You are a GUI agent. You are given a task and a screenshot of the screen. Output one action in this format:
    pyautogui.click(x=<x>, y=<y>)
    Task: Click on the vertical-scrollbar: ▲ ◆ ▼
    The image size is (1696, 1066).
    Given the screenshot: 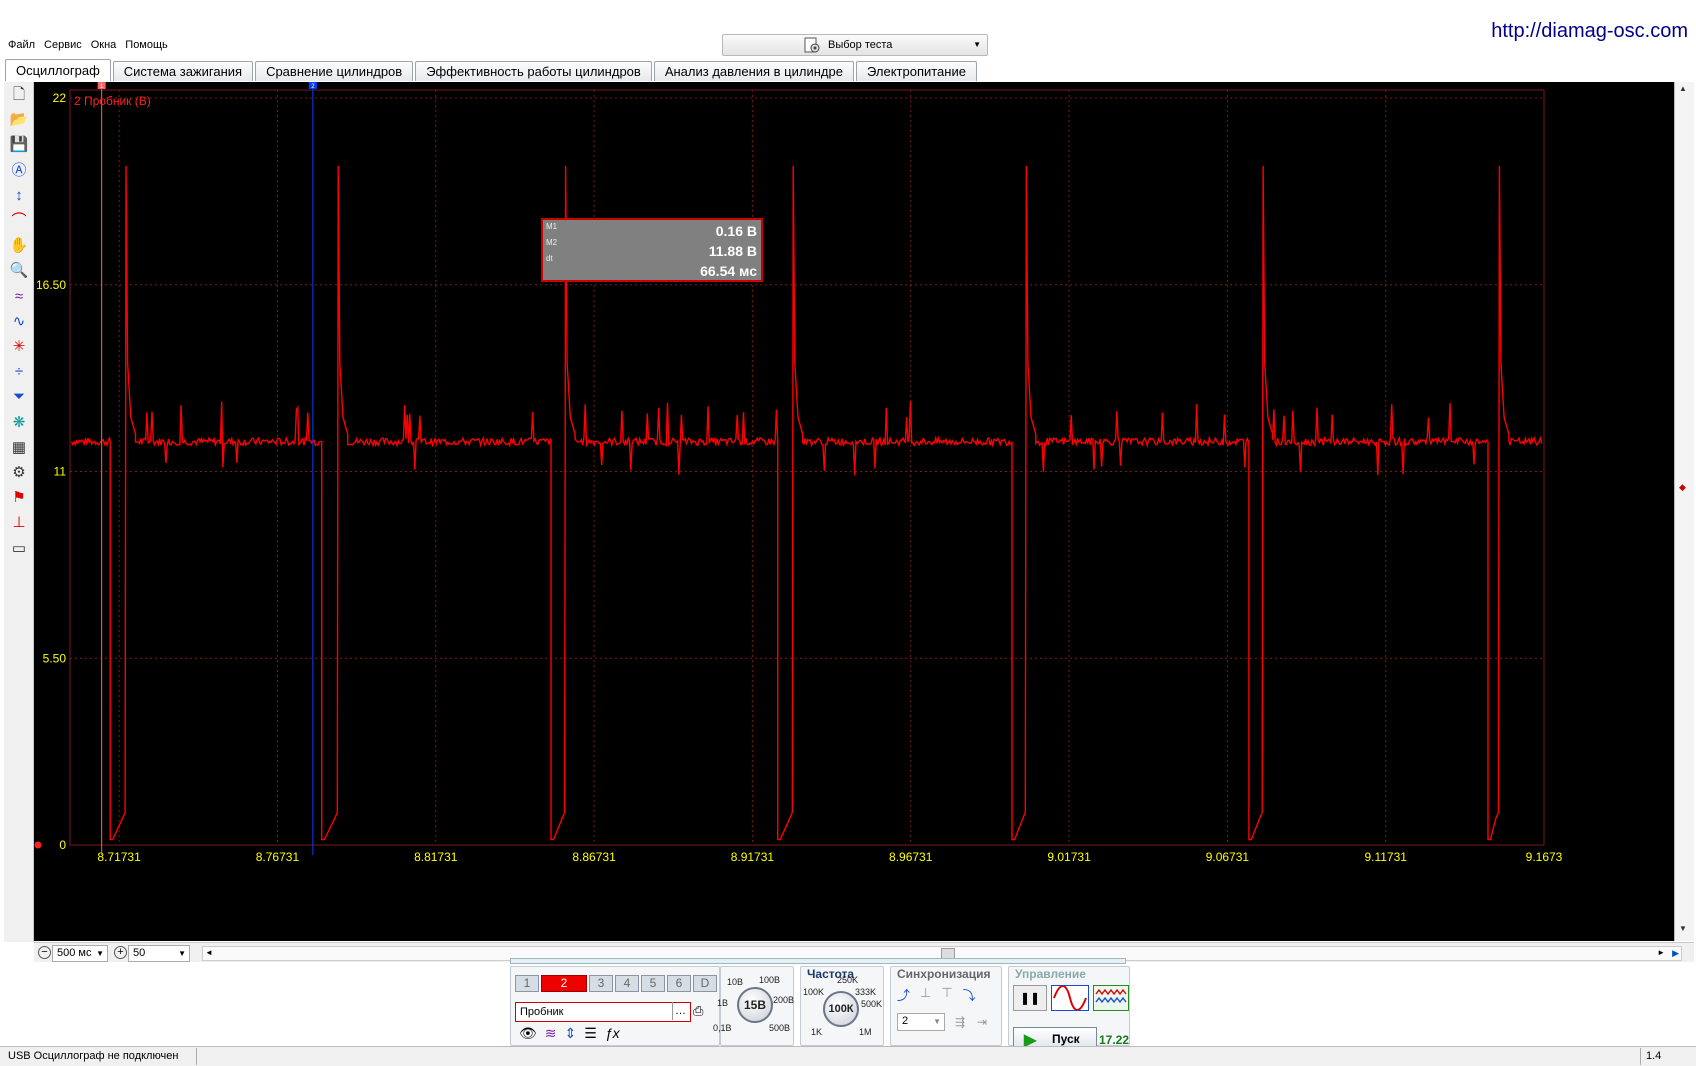 What is the action you would take?
    pyautogui.click(x=1684, y=511)
    